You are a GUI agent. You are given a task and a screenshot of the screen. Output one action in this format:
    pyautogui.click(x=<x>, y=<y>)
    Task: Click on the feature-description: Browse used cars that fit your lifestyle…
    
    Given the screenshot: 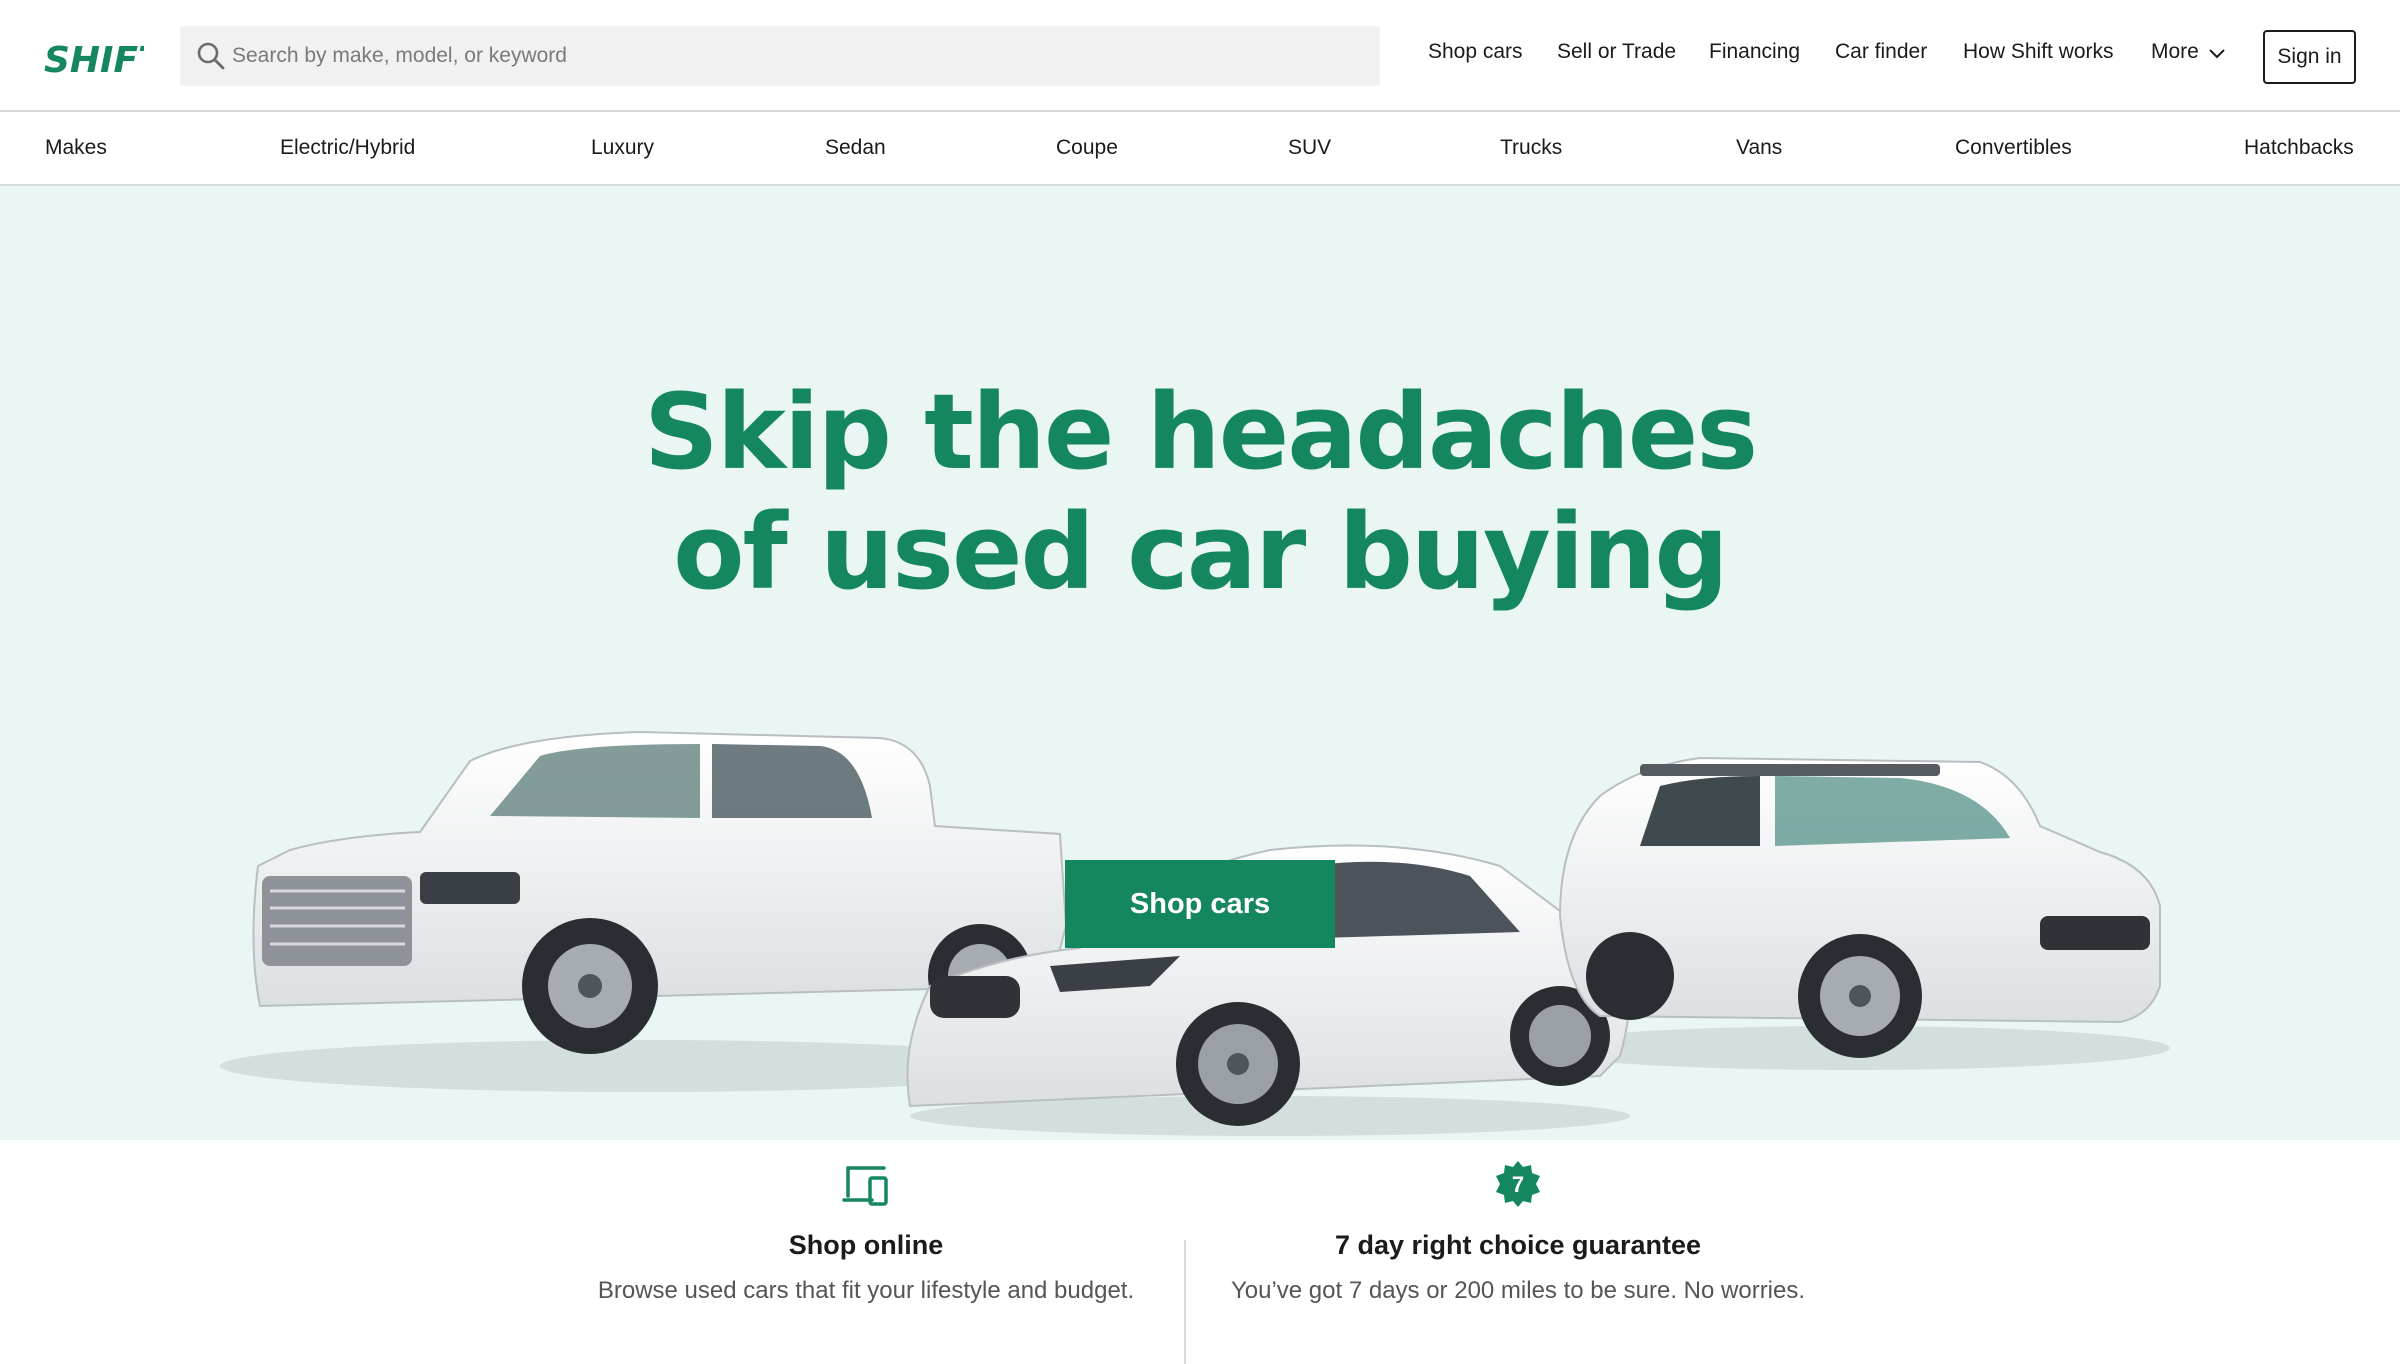 What is the action you would take?
    pyautogui.click(x=866, y=1290)
    